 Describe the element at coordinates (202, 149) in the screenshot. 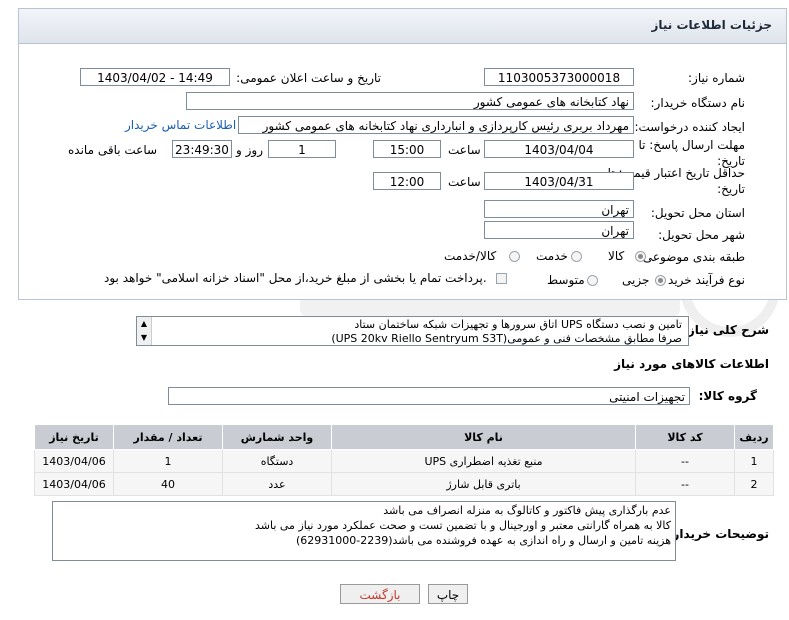

I see `remaining-time-field: 23:49:30` at that location.